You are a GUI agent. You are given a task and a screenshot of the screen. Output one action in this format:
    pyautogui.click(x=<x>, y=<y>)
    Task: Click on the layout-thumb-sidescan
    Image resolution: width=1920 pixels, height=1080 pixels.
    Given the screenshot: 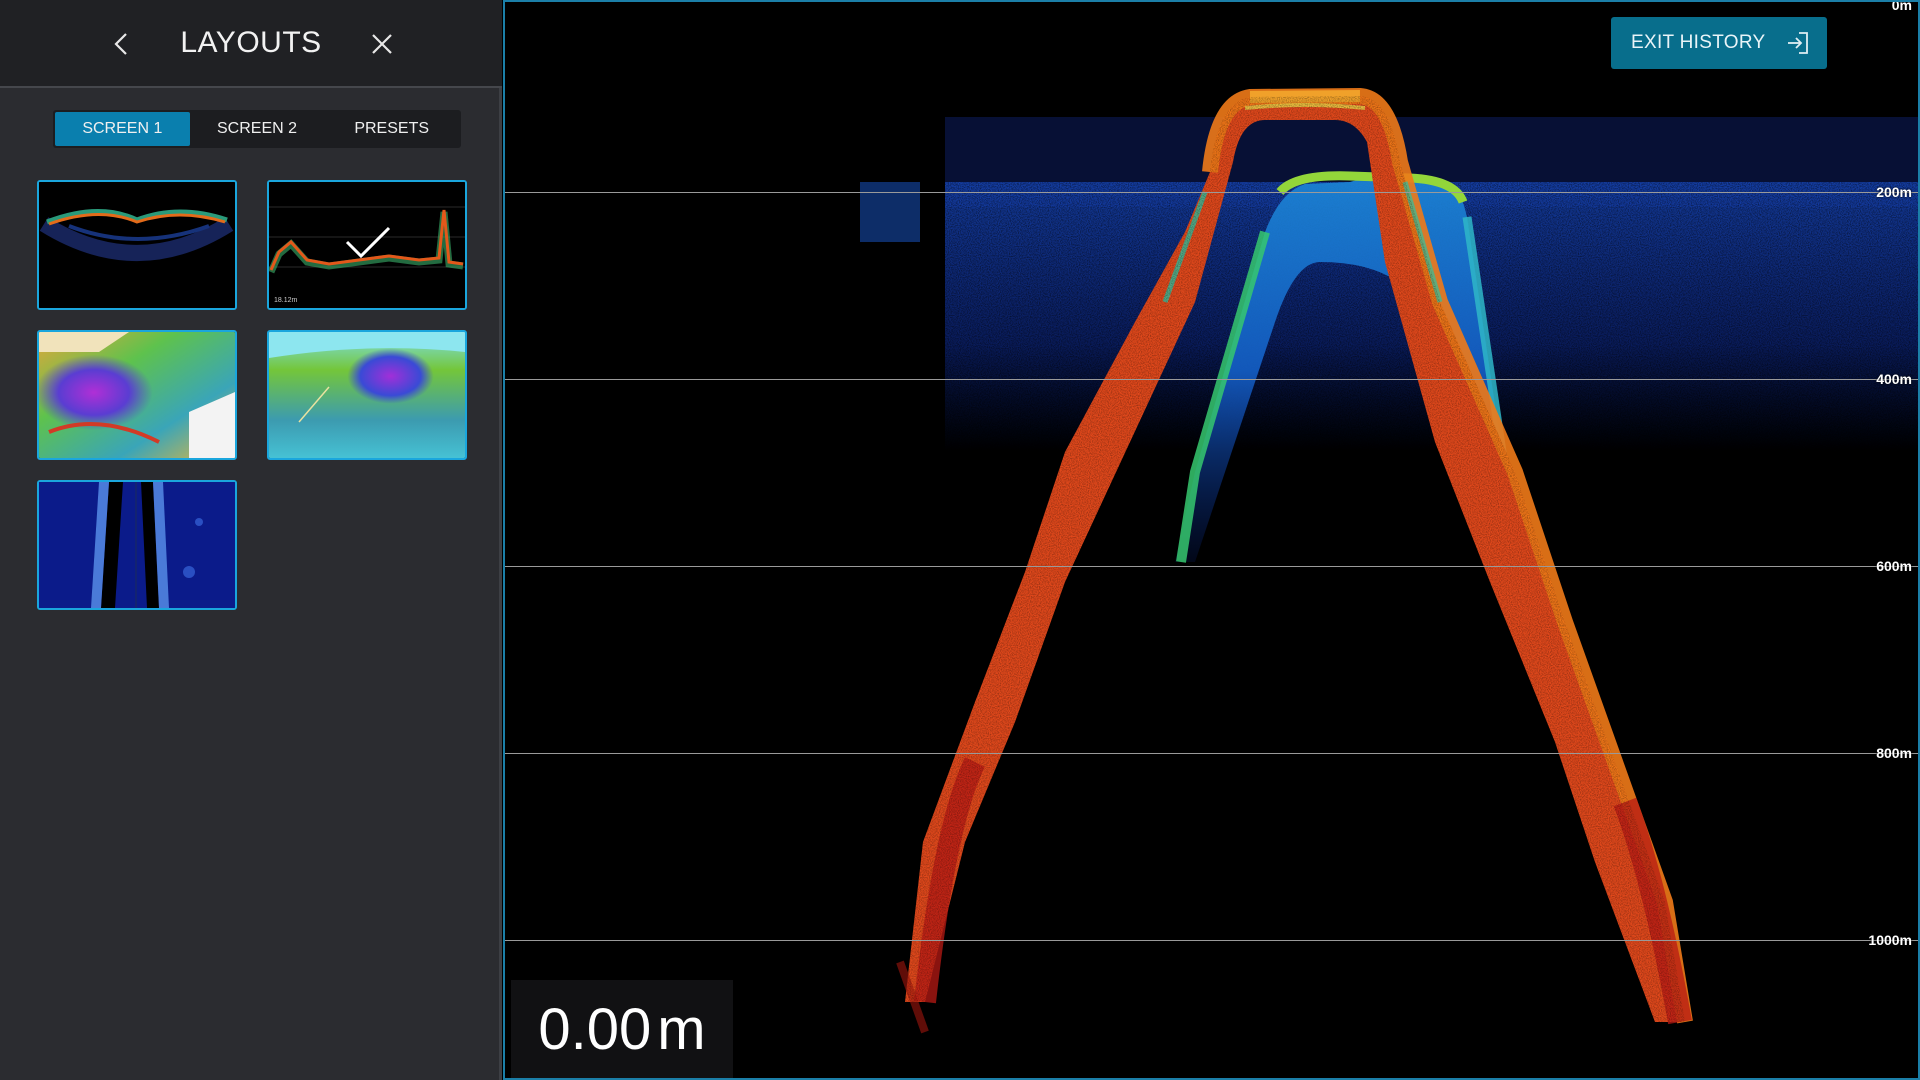 What is the action you would take?
    pyautogui.click(x=137, y=545)
    